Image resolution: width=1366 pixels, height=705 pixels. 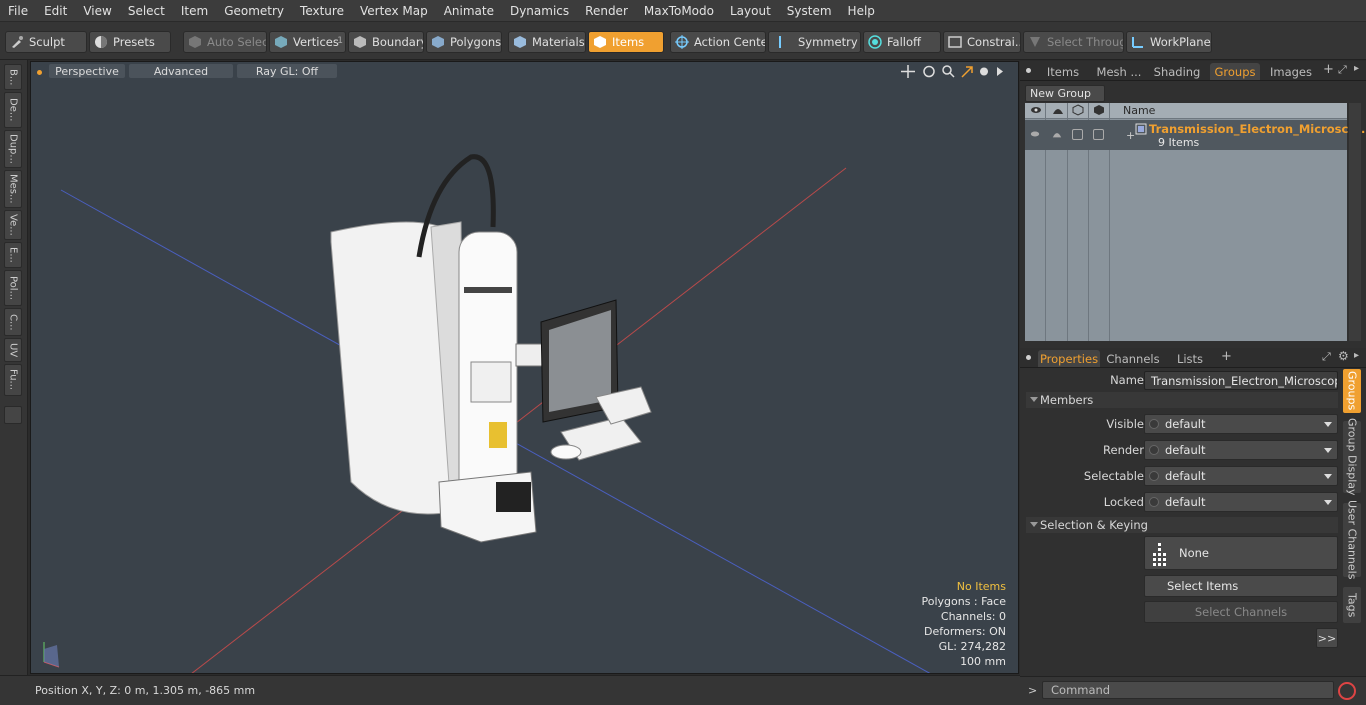 I want to click on cabinet-body, so click(x=391, y=368).